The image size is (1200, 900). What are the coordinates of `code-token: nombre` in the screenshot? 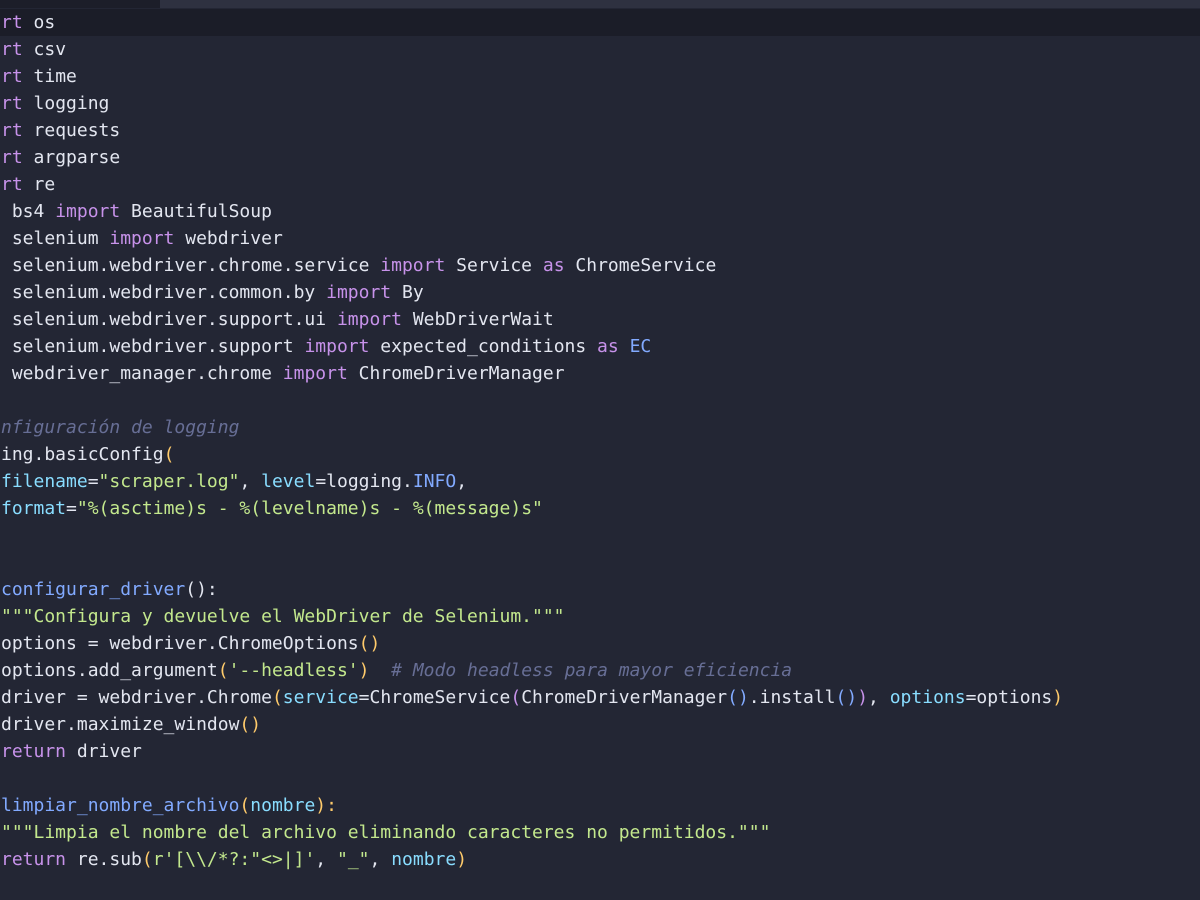 It's located at (283, 805).